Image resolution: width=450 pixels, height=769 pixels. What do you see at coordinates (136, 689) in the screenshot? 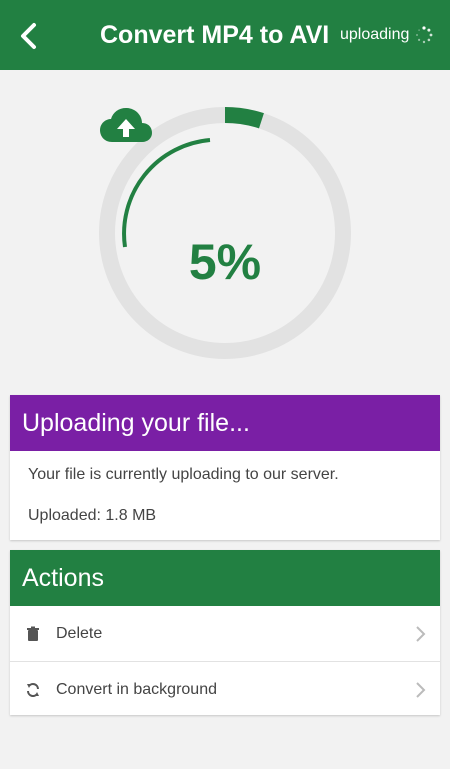
I see `convert-background-label: Convert in background` at bounding box center [136, 689].